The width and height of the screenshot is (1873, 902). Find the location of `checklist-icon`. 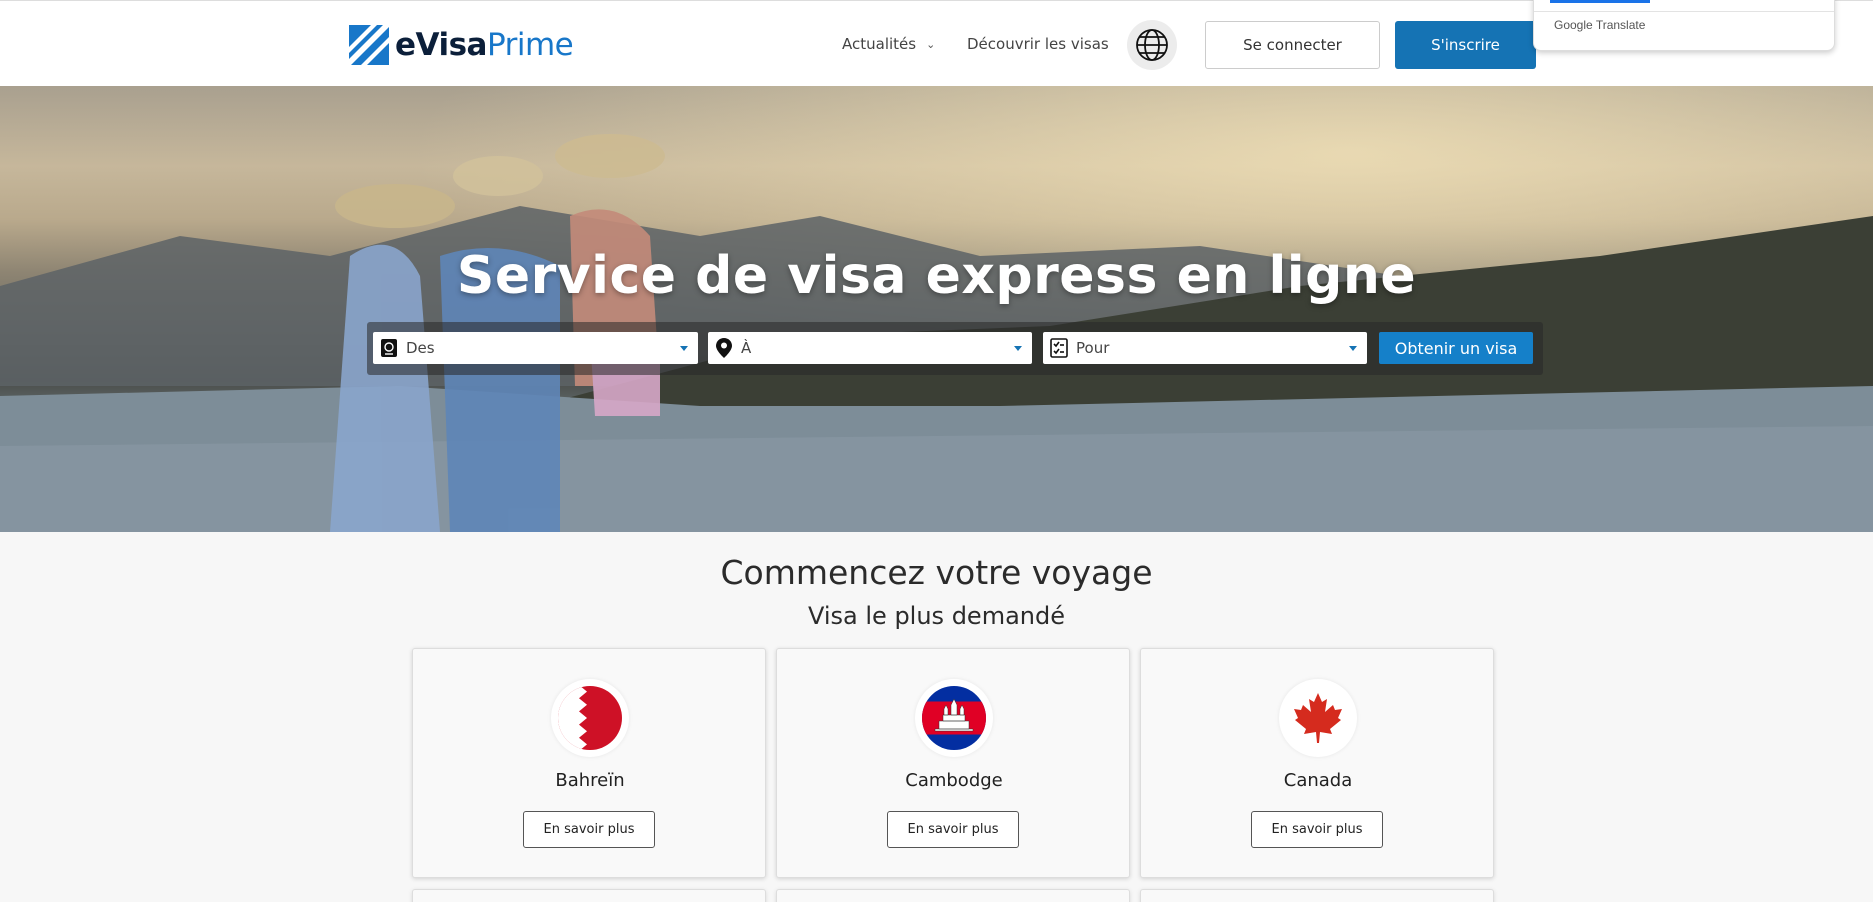

checklist-icon is located at coordinates (1059, 348).